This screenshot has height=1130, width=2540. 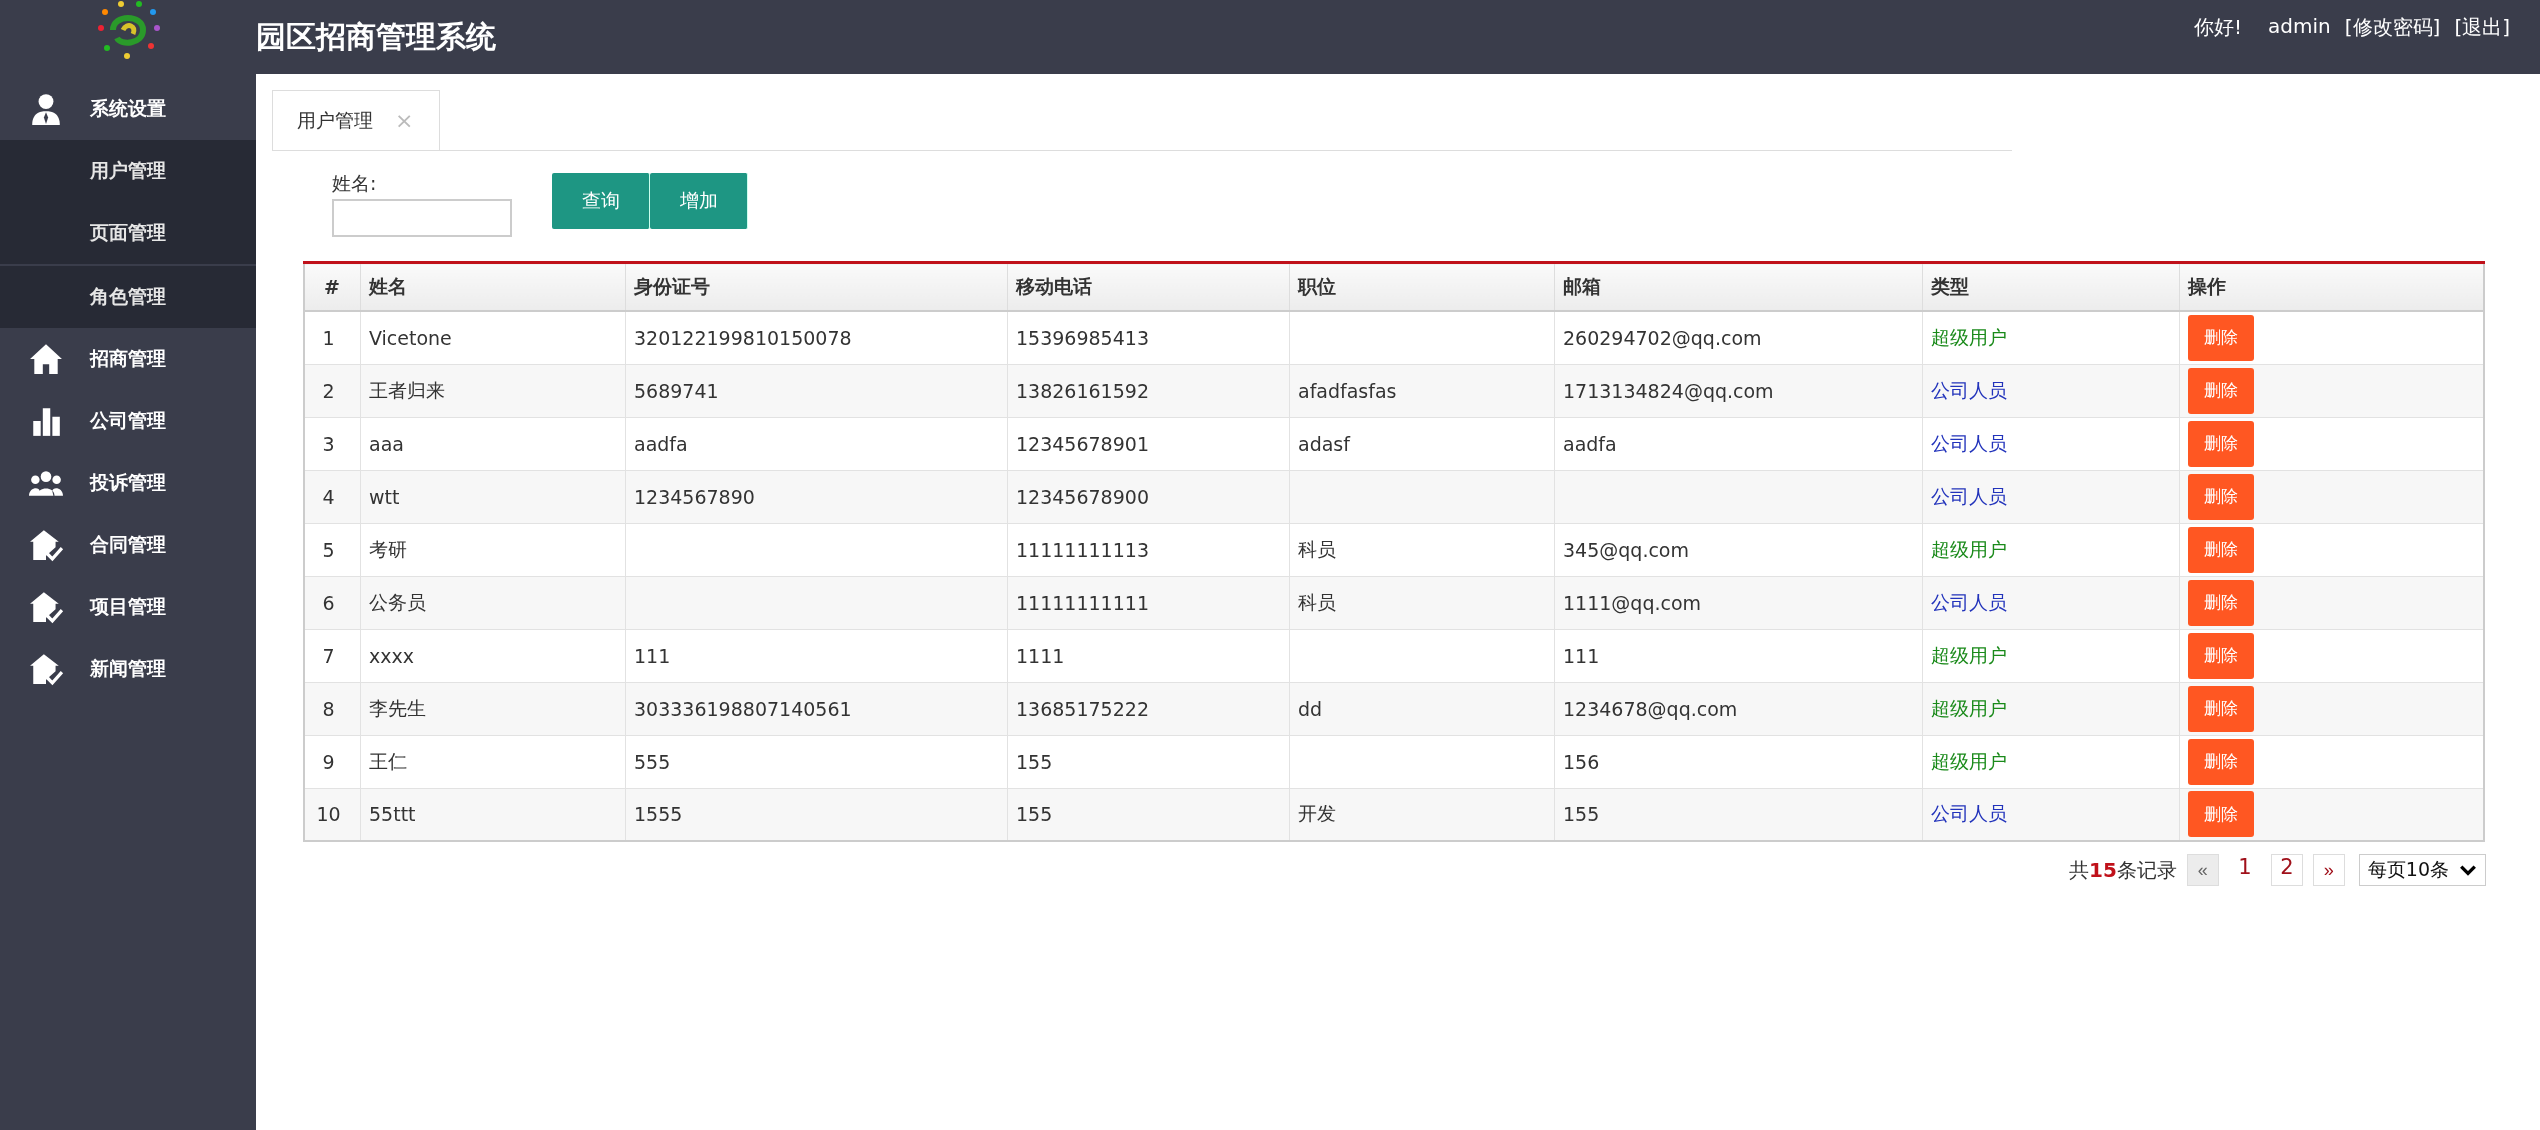 I want to click on sidebar-item: 招商管理, so click(x=128, y=359).